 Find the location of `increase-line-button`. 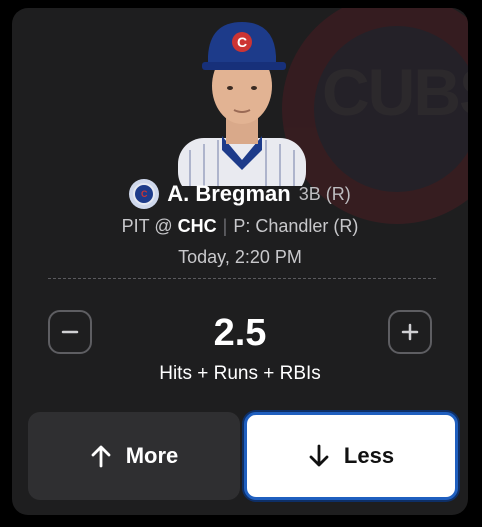

increase-line-button is located at coordinates (410, 332).